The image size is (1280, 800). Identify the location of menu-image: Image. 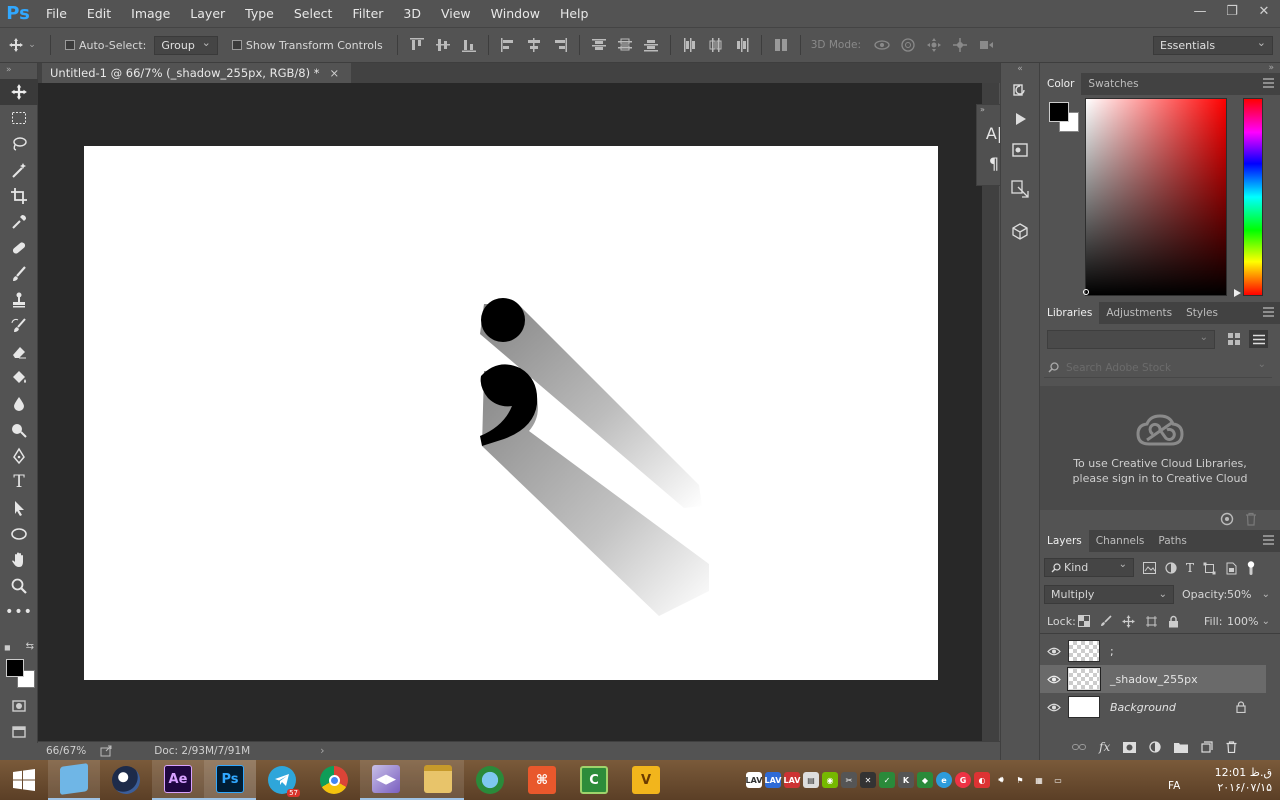
(150, 13).